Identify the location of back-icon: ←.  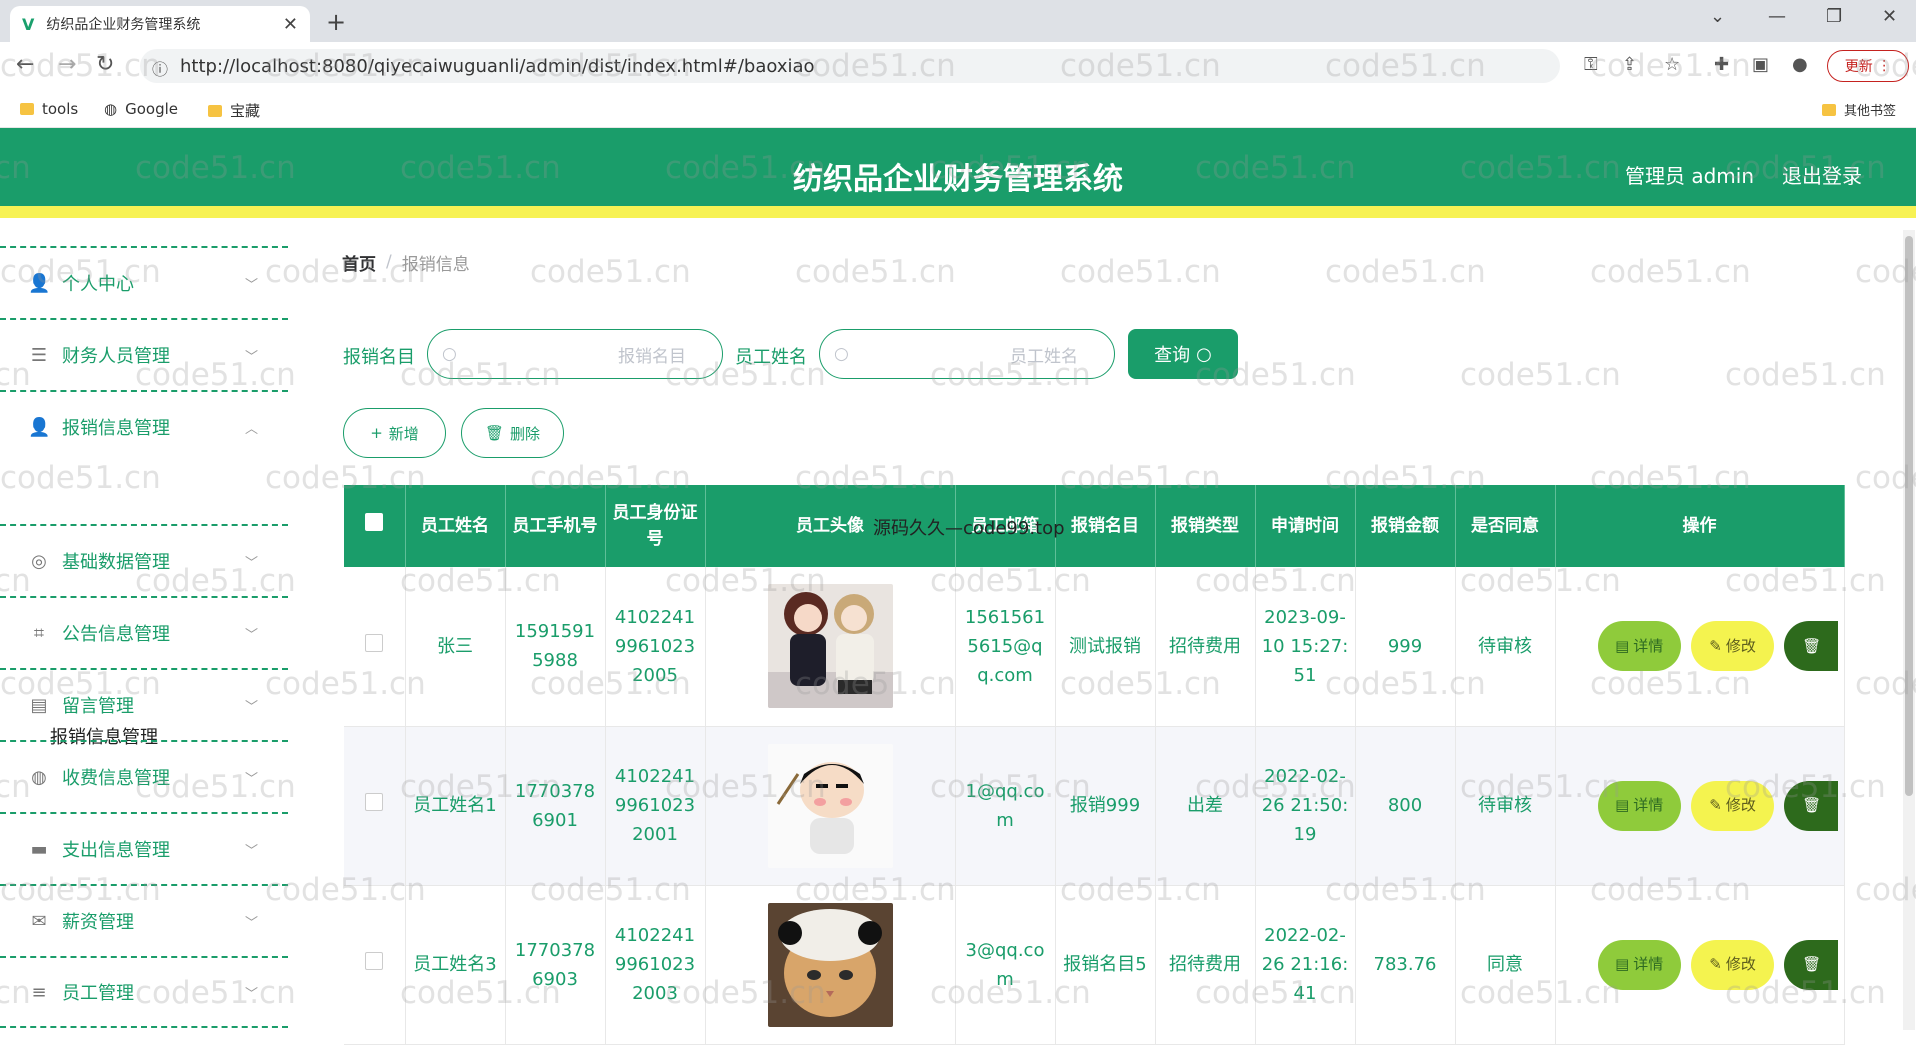
(25, 64).